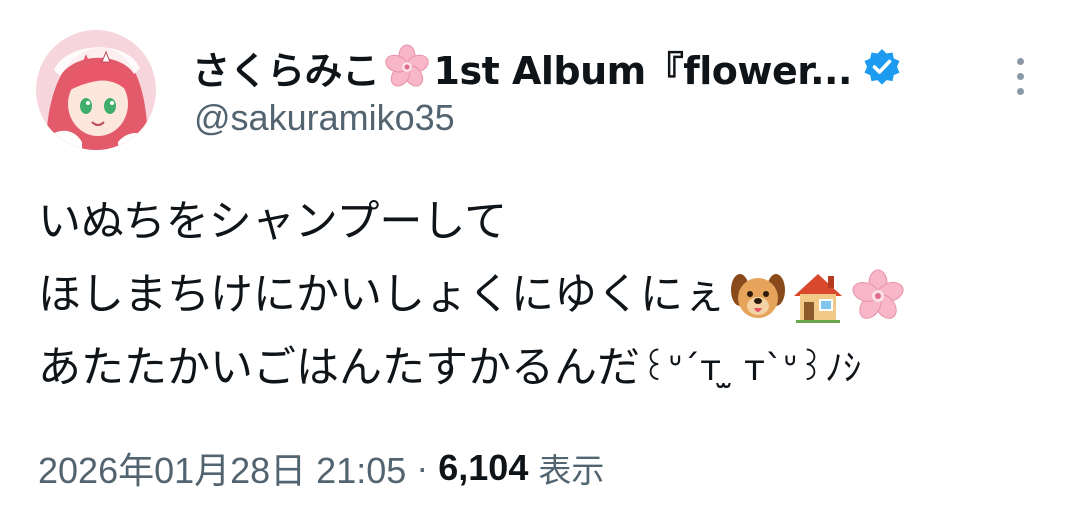  Describe the element at coordinates (553, 222) in the screenshot. I see `tweet-line-1: いぬちをシャンプーして` at that location.